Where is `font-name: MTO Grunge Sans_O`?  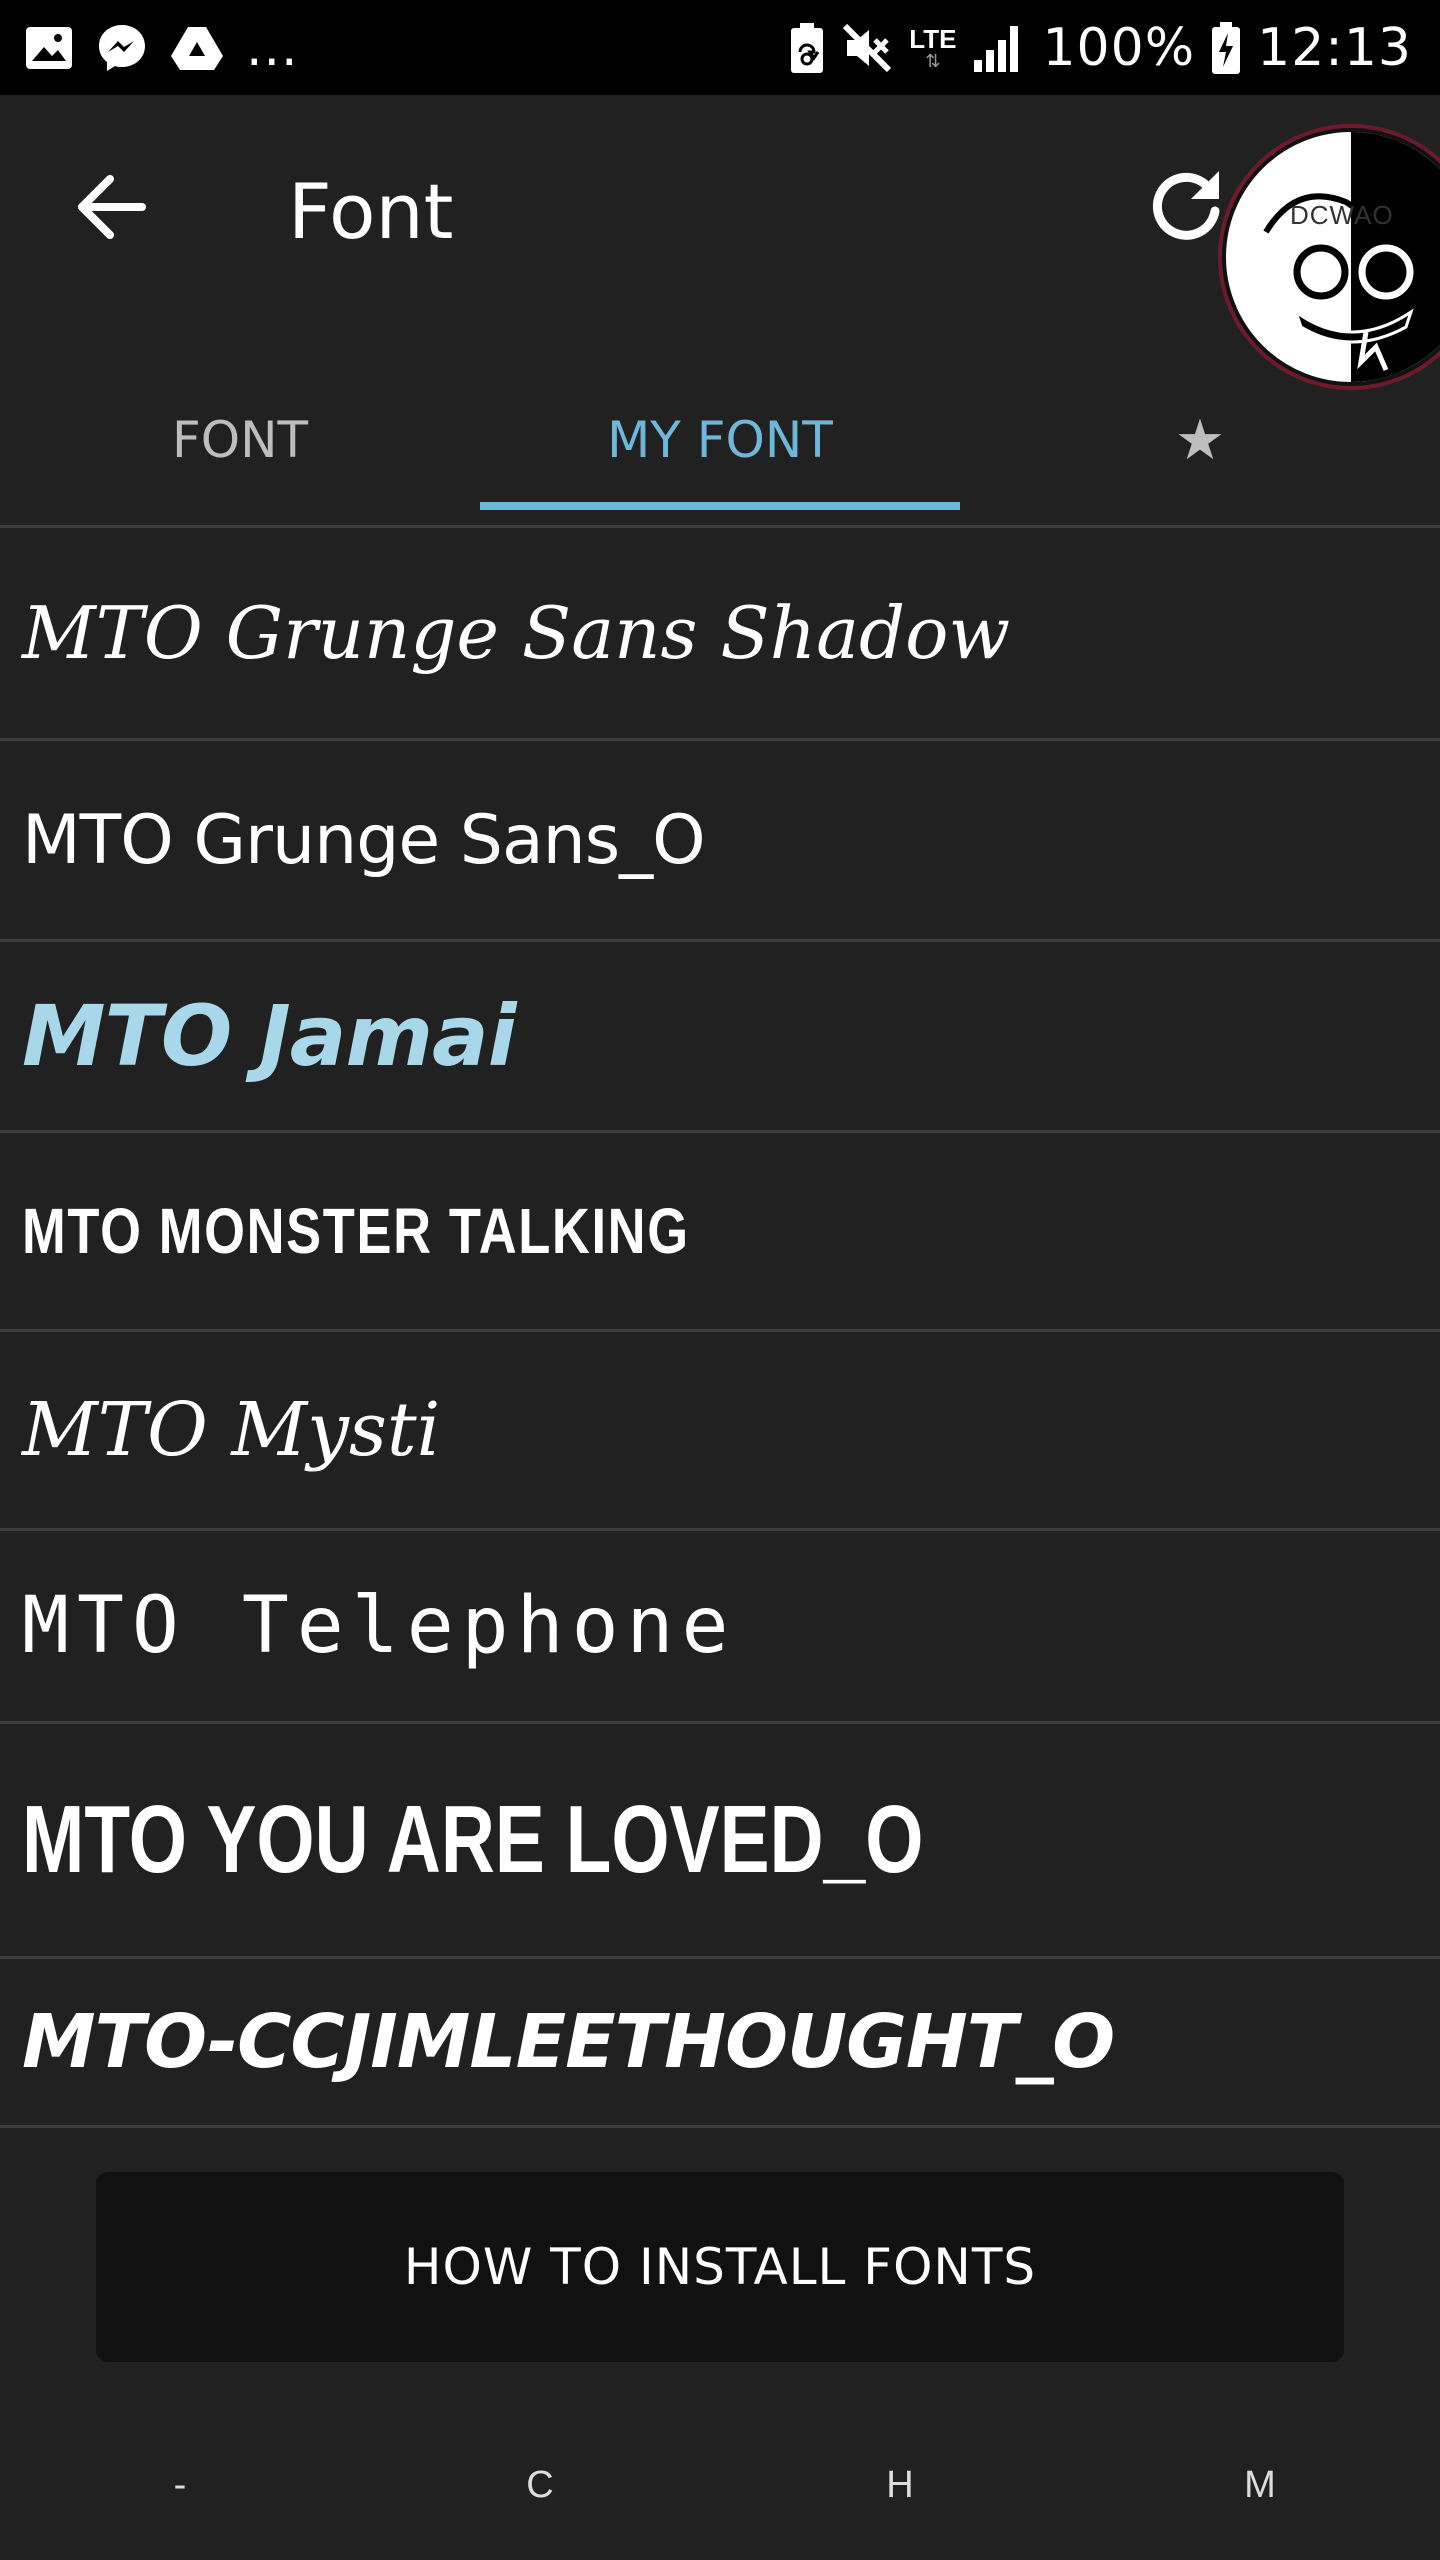 font-name: MTO Grunge Sans_O is located at coordinates (364, 840).